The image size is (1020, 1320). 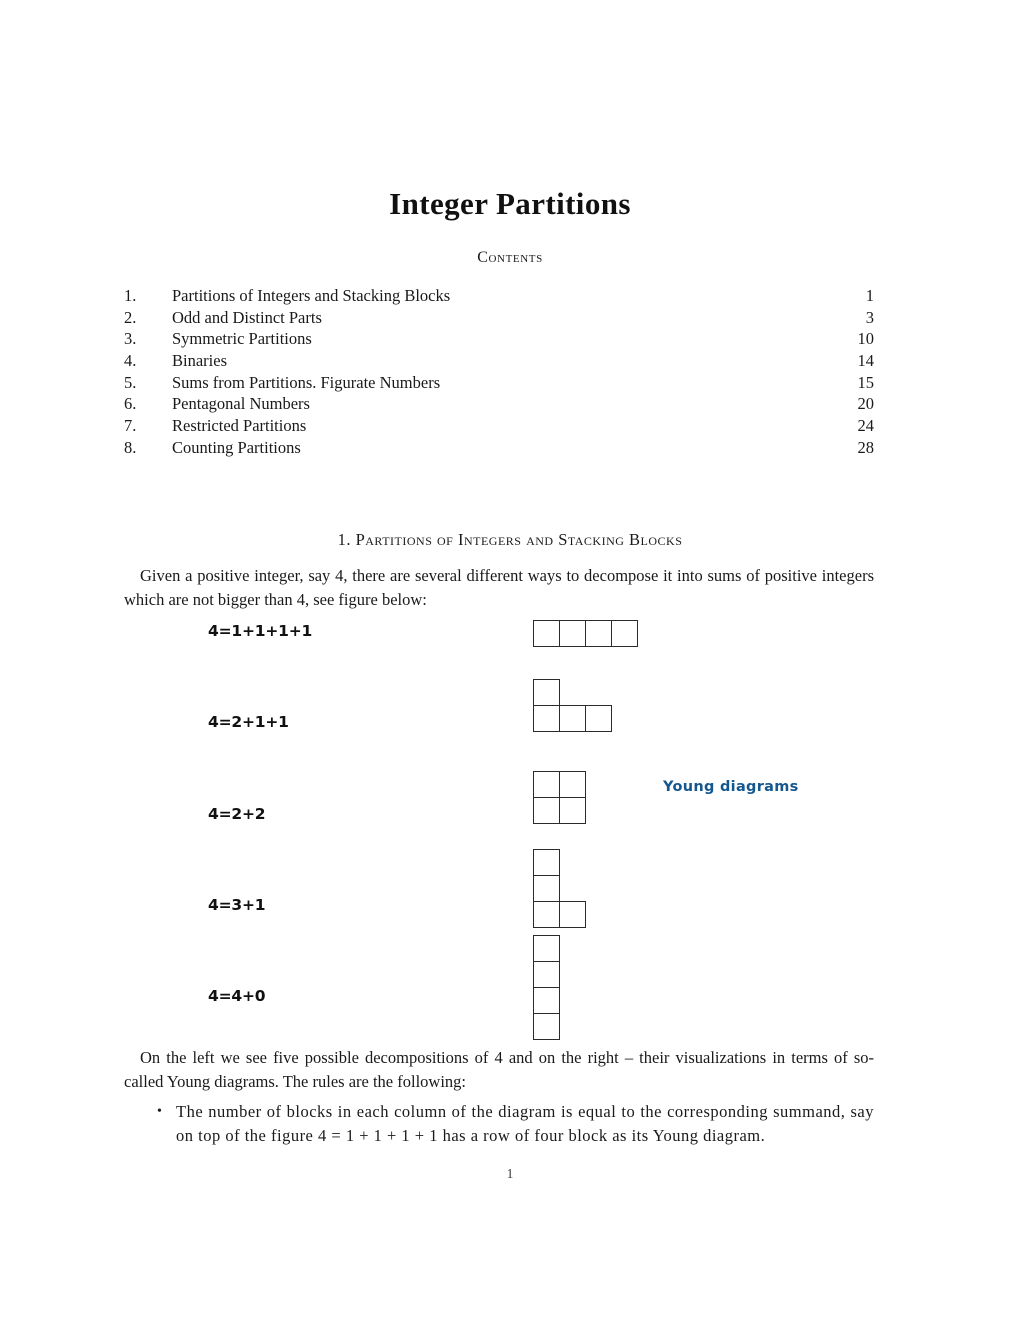 What do you see at coordinates (499, 318) in the screenshot?
I see `toc-entry: 2. Odd and Distinct Parts 3` at bounding box center [499, 318].